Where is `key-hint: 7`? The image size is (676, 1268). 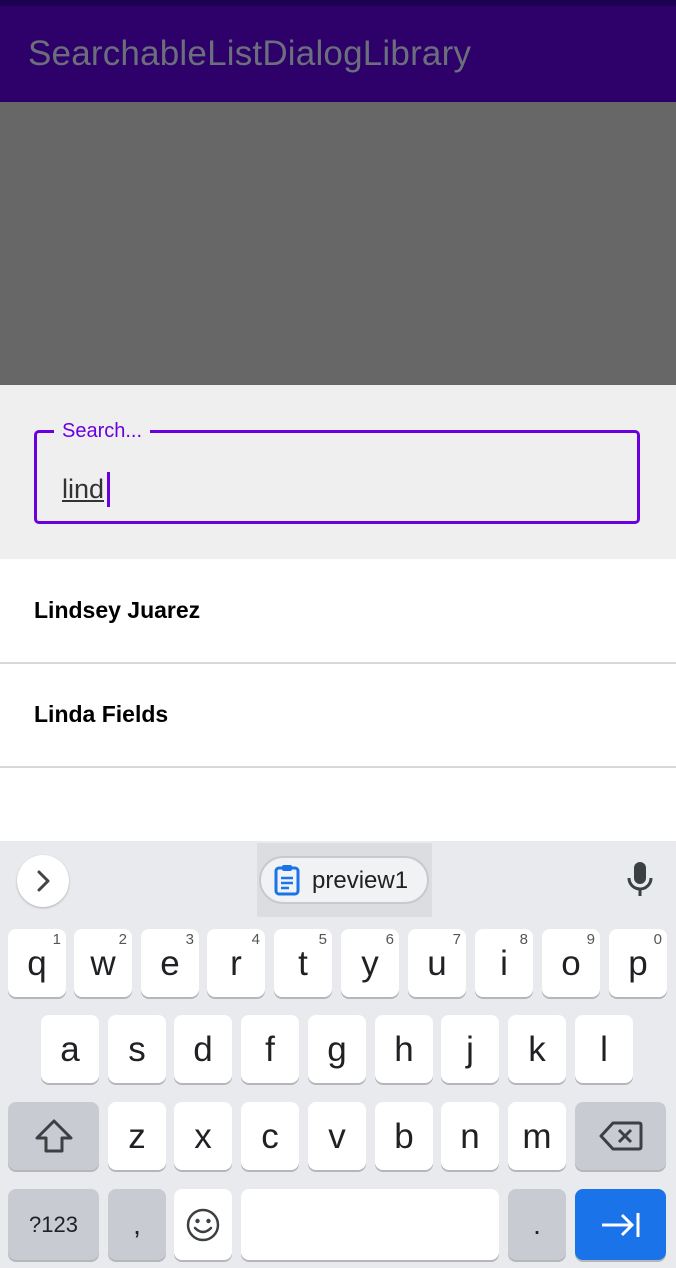 key-hint: 7 is located at coordinates (456, 939).